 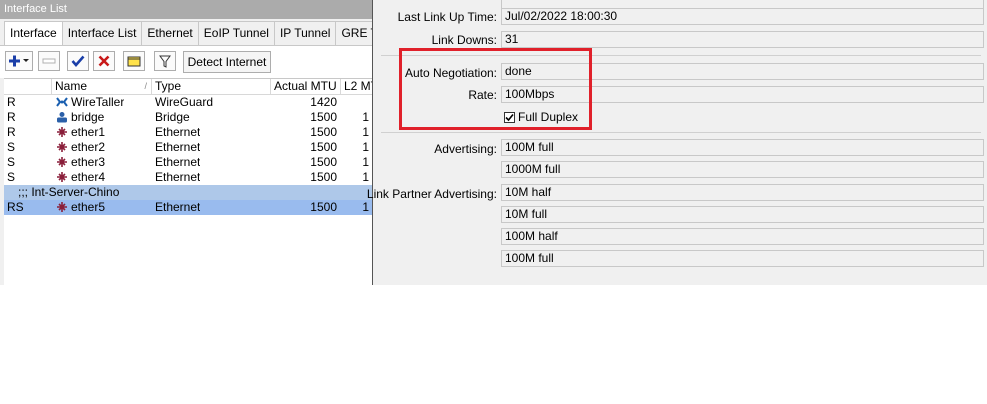 What do you see at coordinates (236, 33) in the screenshot?
I see `tab-eoip-tunnel: EoIP Tunnel` at bounding box center [236, 33].